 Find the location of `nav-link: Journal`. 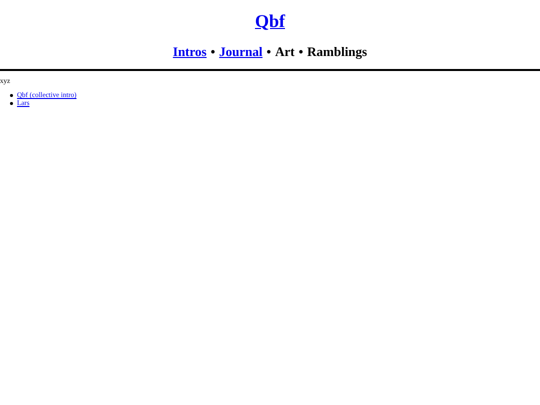

nav-link: Journal is located at coordinates (241, 52).